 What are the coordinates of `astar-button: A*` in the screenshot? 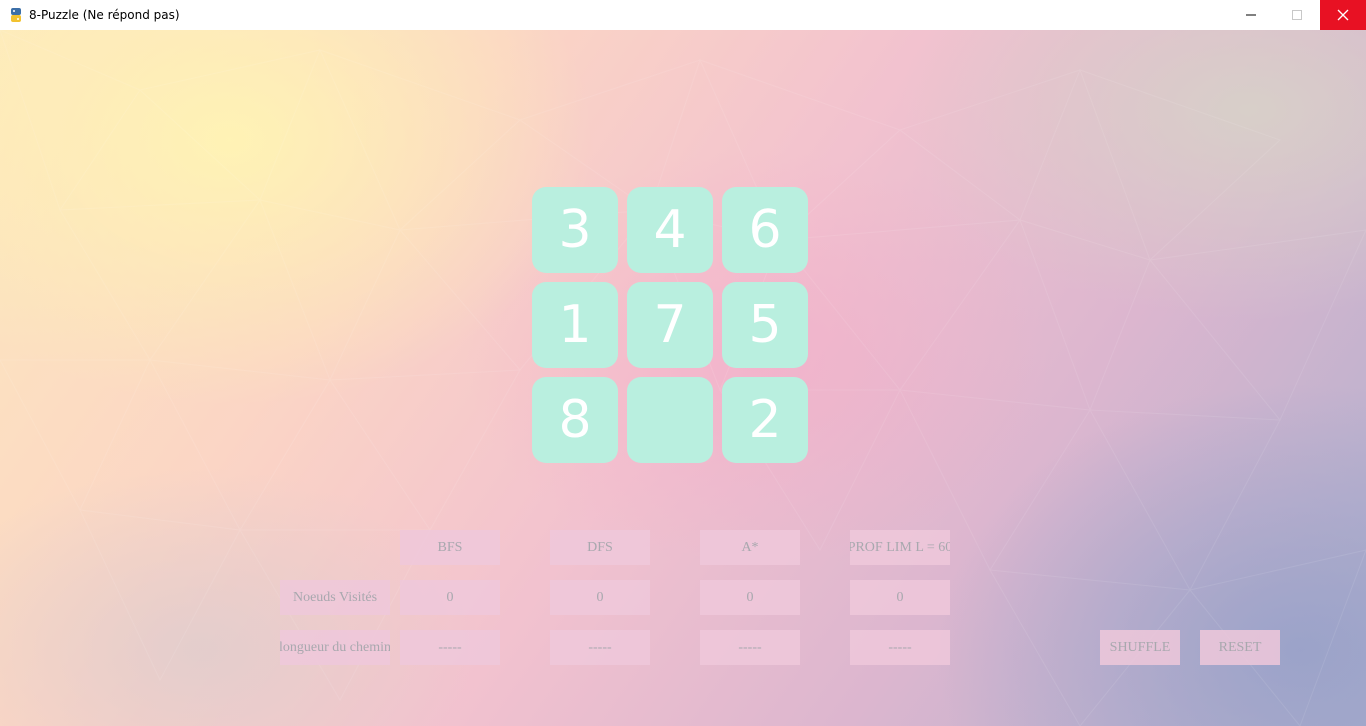 It's located at (750, 547).